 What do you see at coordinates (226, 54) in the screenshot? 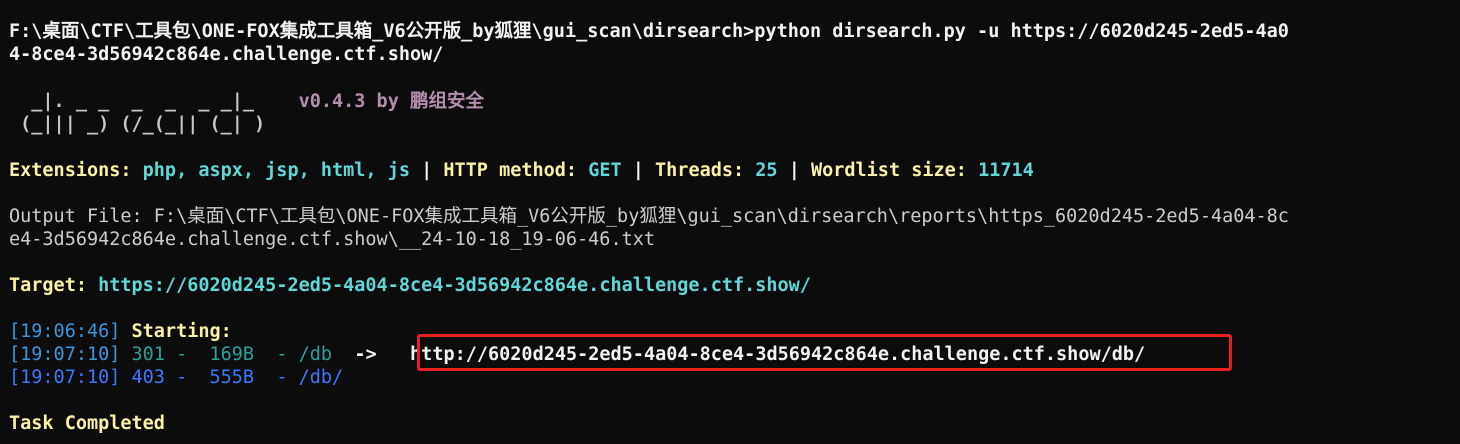
I see `command-line-2: 4-8ce4-3d56942c864e.challenge.ctf.show/` at bounding box center [226, 54].